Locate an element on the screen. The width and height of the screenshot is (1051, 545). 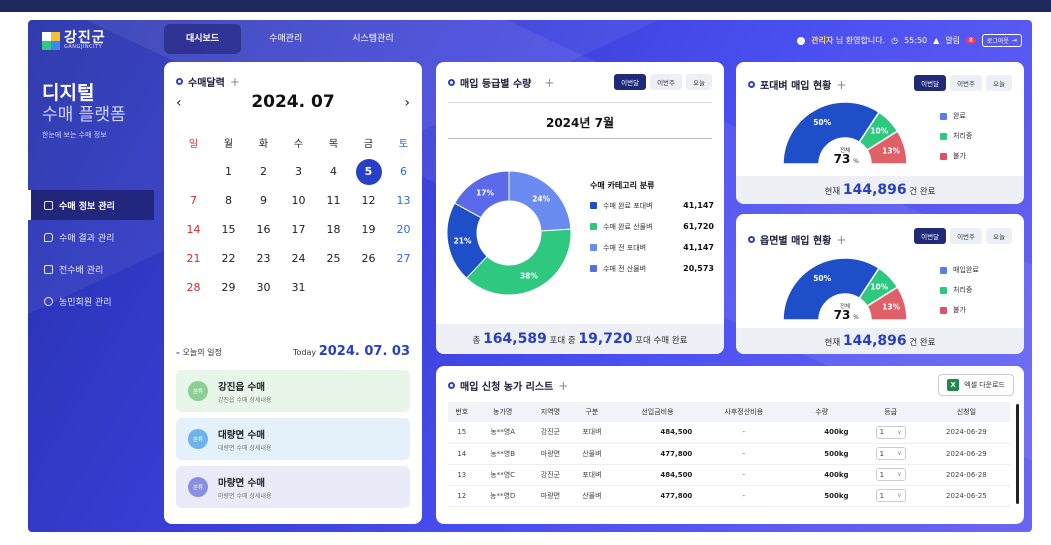
calendar-day-number: 4 is located at coordinates (333, 171).